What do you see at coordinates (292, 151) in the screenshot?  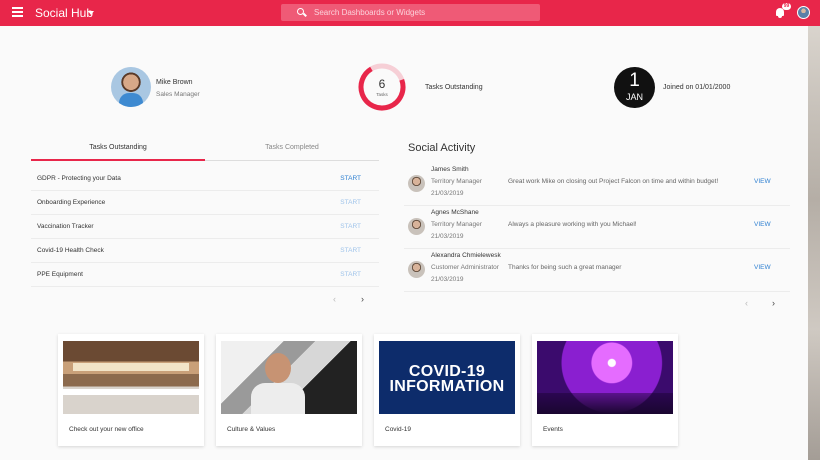 I see `tab-tasks-completed: Tasks Completed` at bounding box center [292, 151].